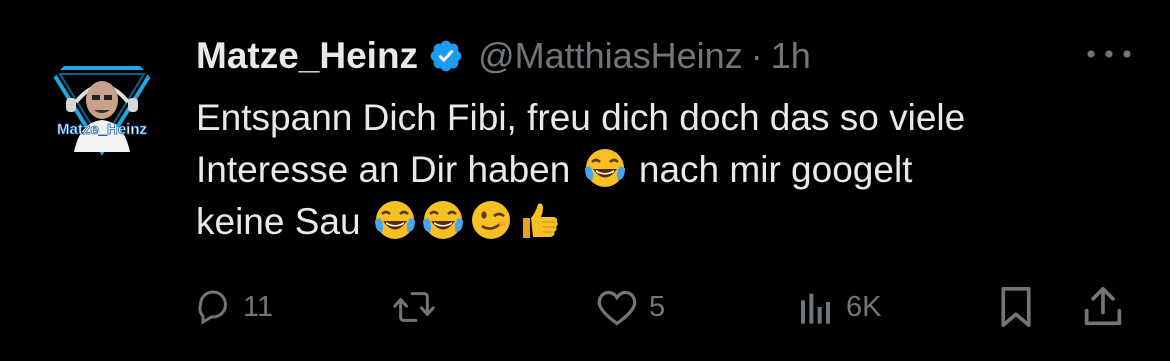 The image size is (1170, 361). What do you see at coordinates (539, 220) in the screenshot?
I see `thumbs-up-emoji-icon` at bounding box center [539, 220].